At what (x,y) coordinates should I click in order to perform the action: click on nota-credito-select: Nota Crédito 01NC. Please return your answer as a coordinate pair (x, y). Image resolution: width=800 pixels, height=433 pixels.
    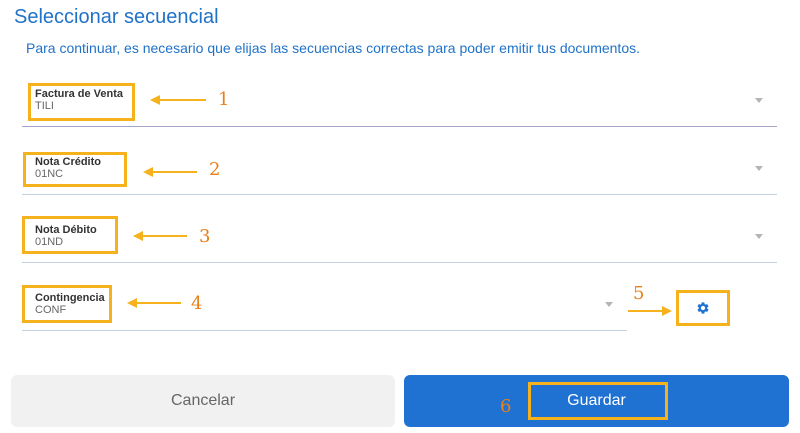
    Looking at the image, I should click on (399, 161).